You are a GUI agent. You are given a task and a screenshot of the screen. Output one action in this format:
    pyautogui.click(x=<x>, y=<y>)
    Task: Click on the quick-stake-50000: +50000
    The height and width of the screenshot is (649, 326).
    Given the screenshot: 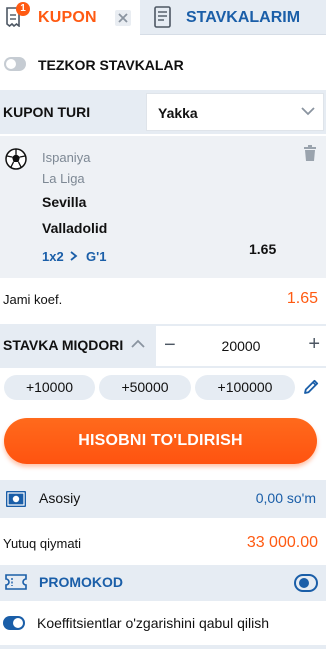 What is the action you would take?
    pyautogui.click(x=145, y=387)
    